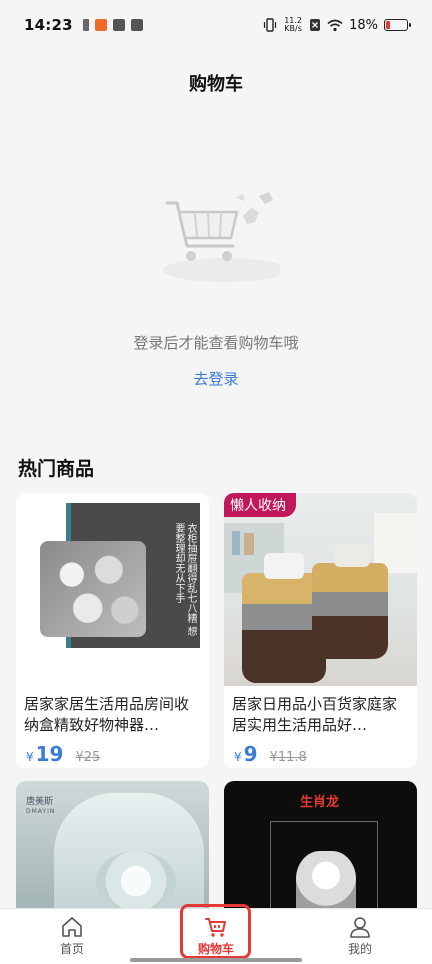 This screenshot has height=964, width=432. I want to click on sim-off-icon, so click(315, 25).